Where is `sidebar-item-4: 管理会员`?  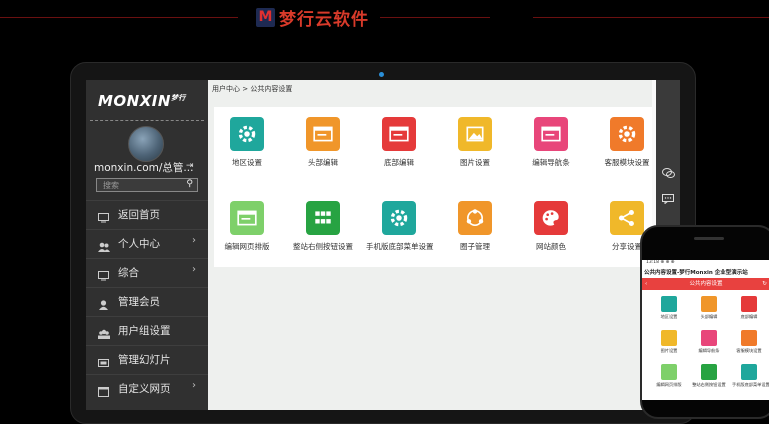 sidebar-item-4: 管理会员 is located at coordinates (147, 301).